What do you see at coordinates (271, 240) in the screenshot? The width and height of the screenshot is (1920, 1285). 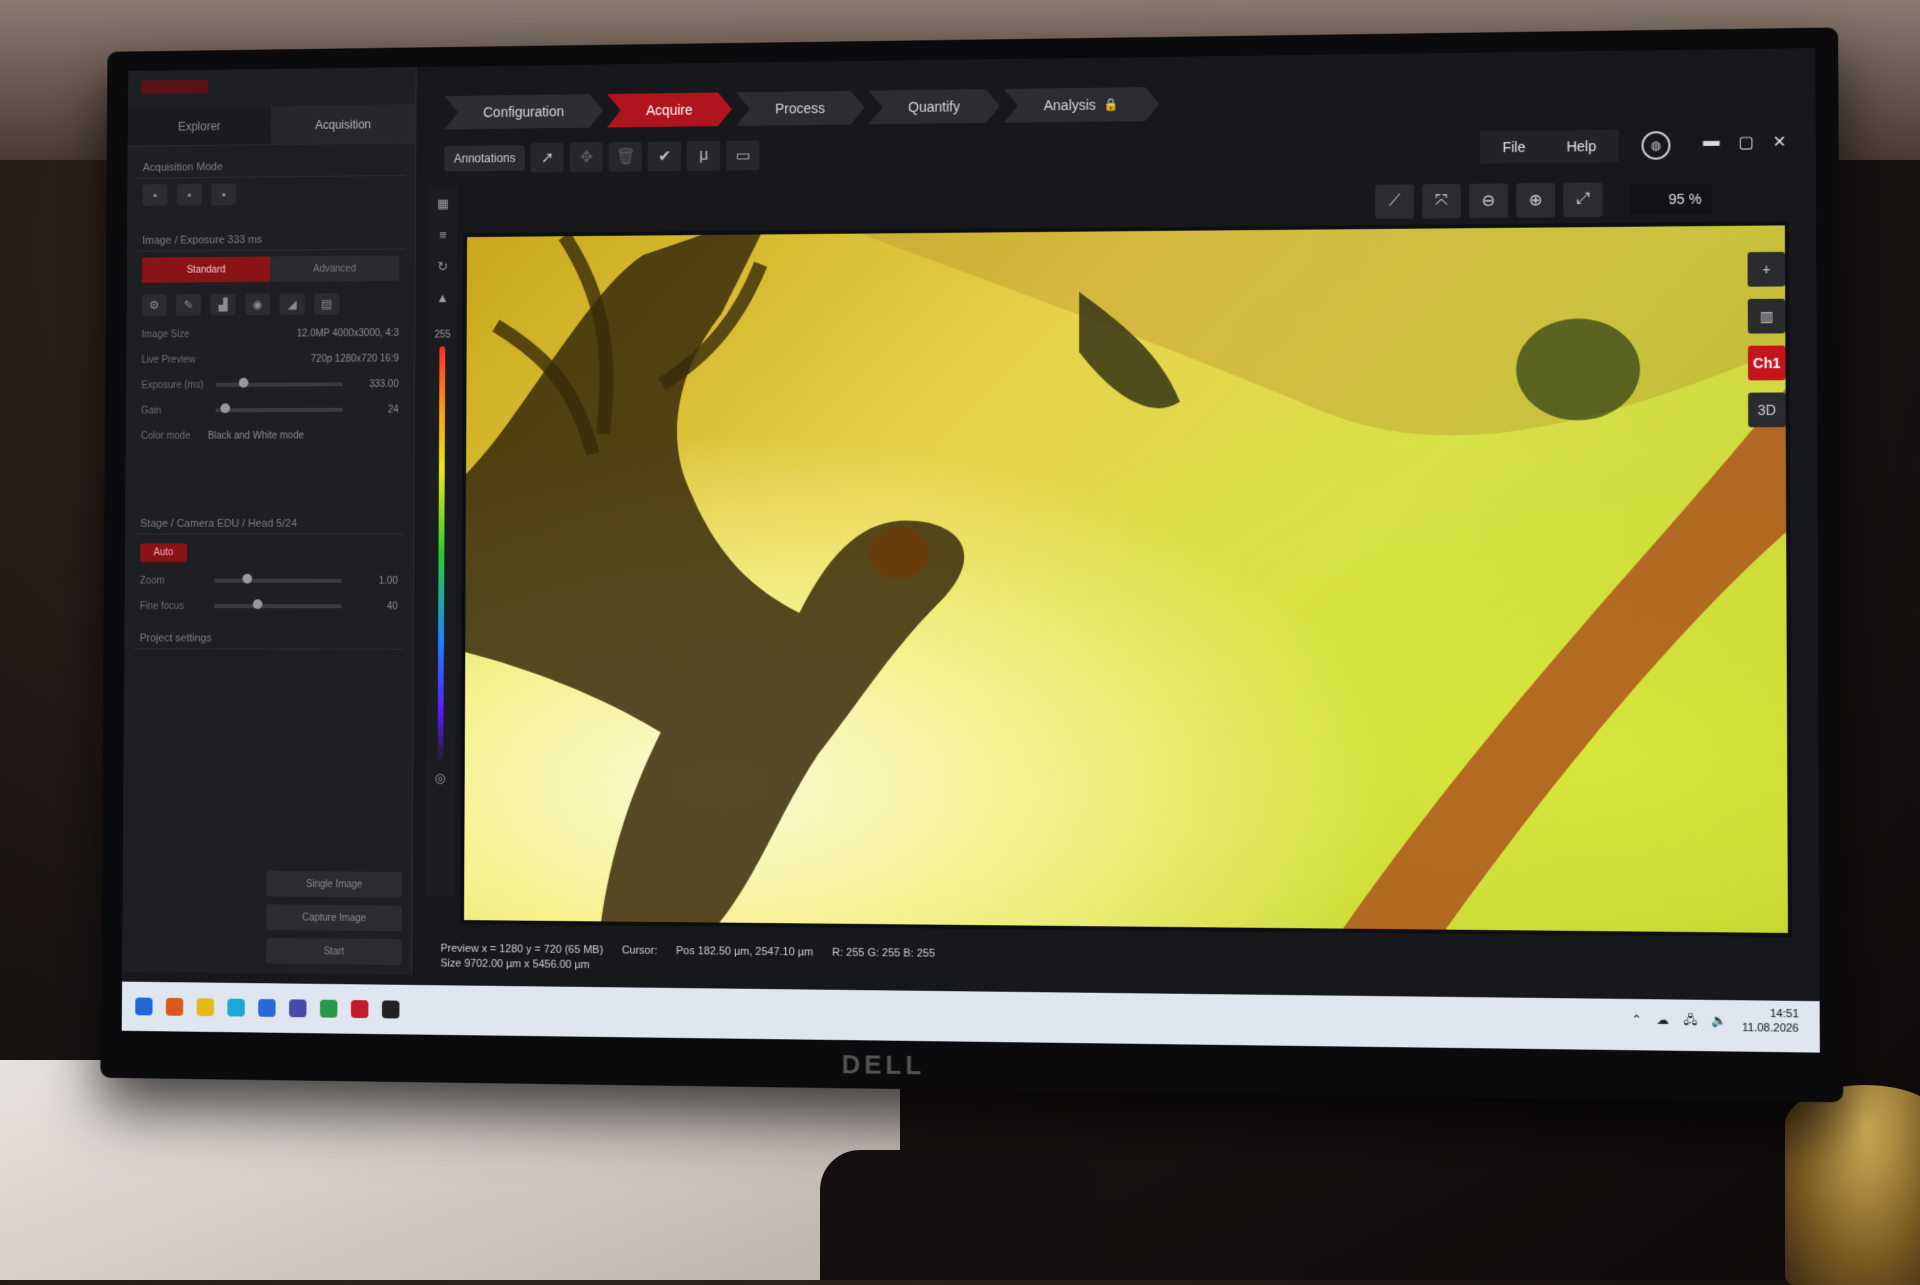 I see `section-title: Image / Exposure 333 ms` at bounding box center [271, 240].